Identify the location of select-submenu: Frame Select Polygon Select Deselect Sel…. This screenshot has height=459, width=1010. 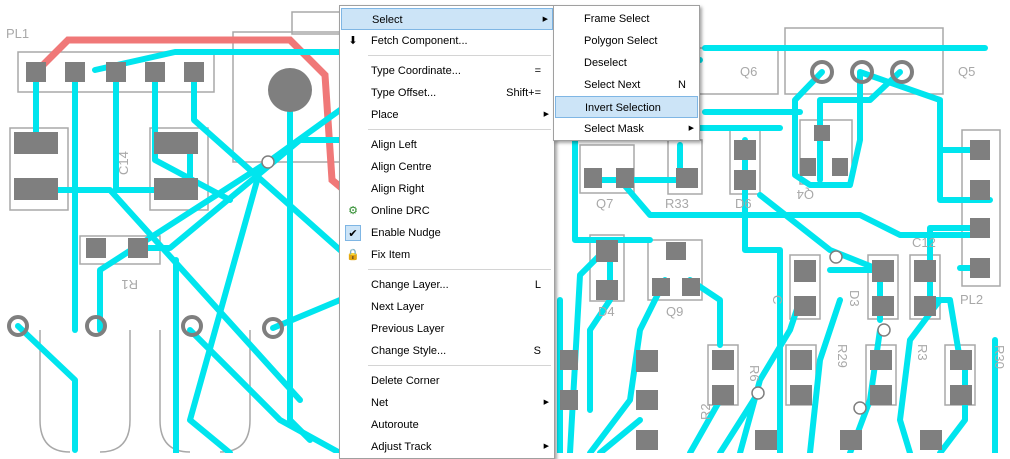
(626, 73).